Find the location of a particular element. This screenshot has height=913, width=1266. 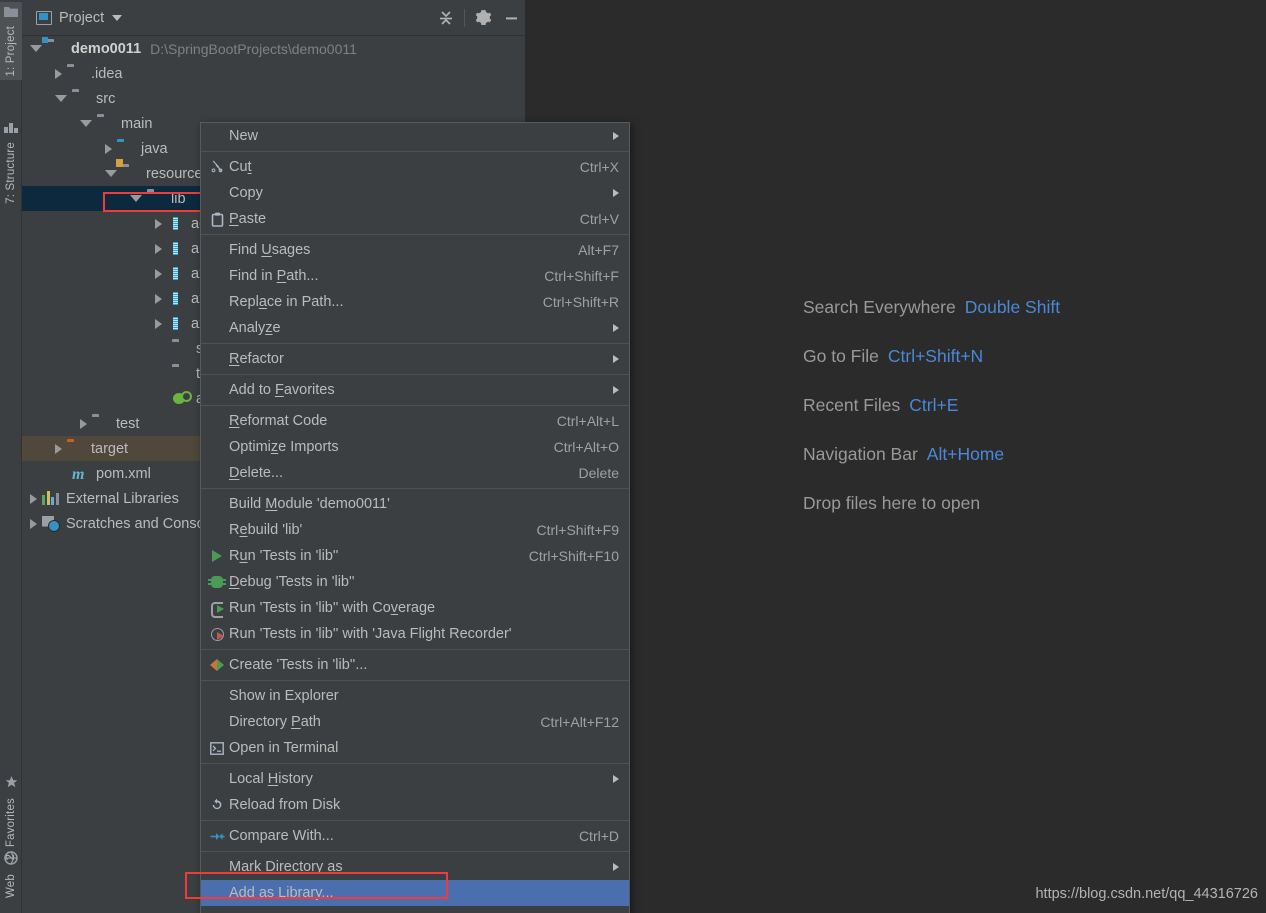

minimize-button is located at coordinates (511, 18).